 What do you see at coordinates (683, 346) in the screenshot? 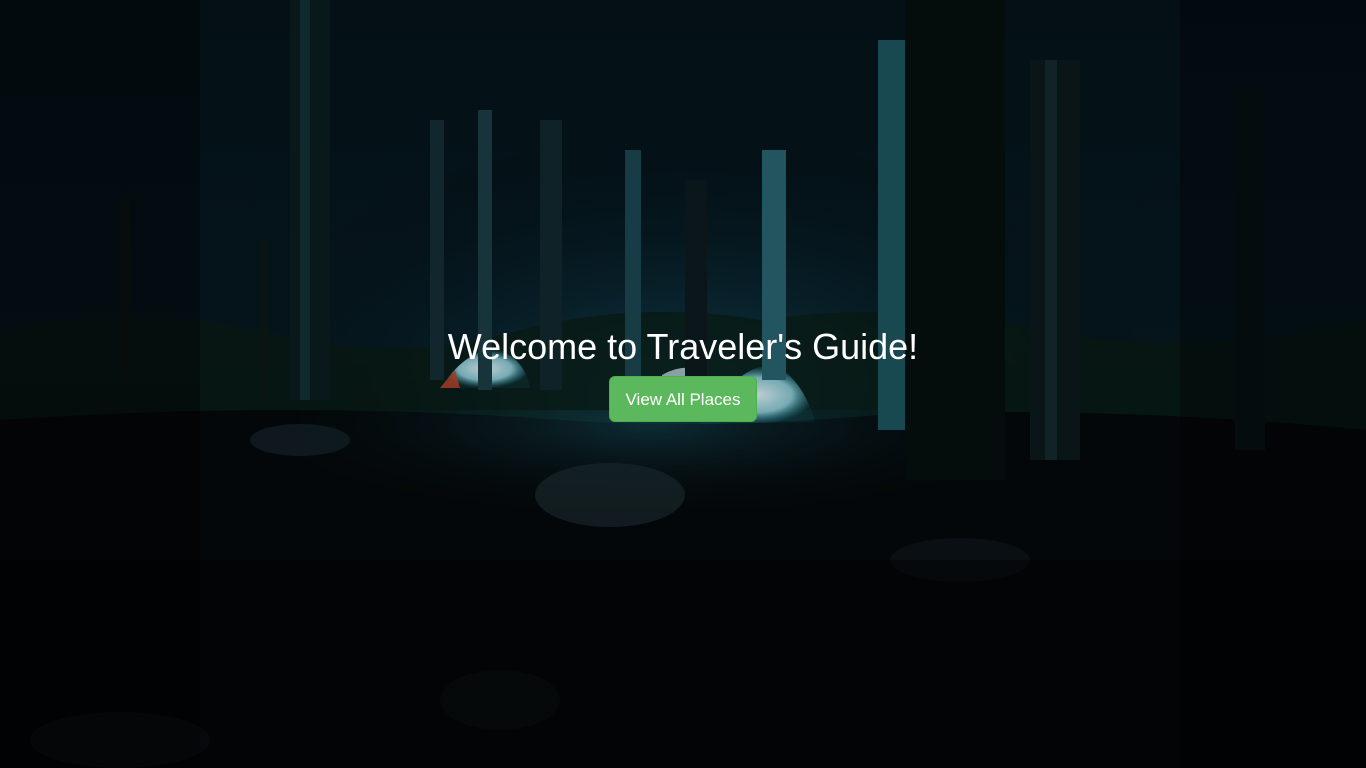
I see `hero-title: Welcome to Traveler's Guide!` at bounding box center [683, 346].